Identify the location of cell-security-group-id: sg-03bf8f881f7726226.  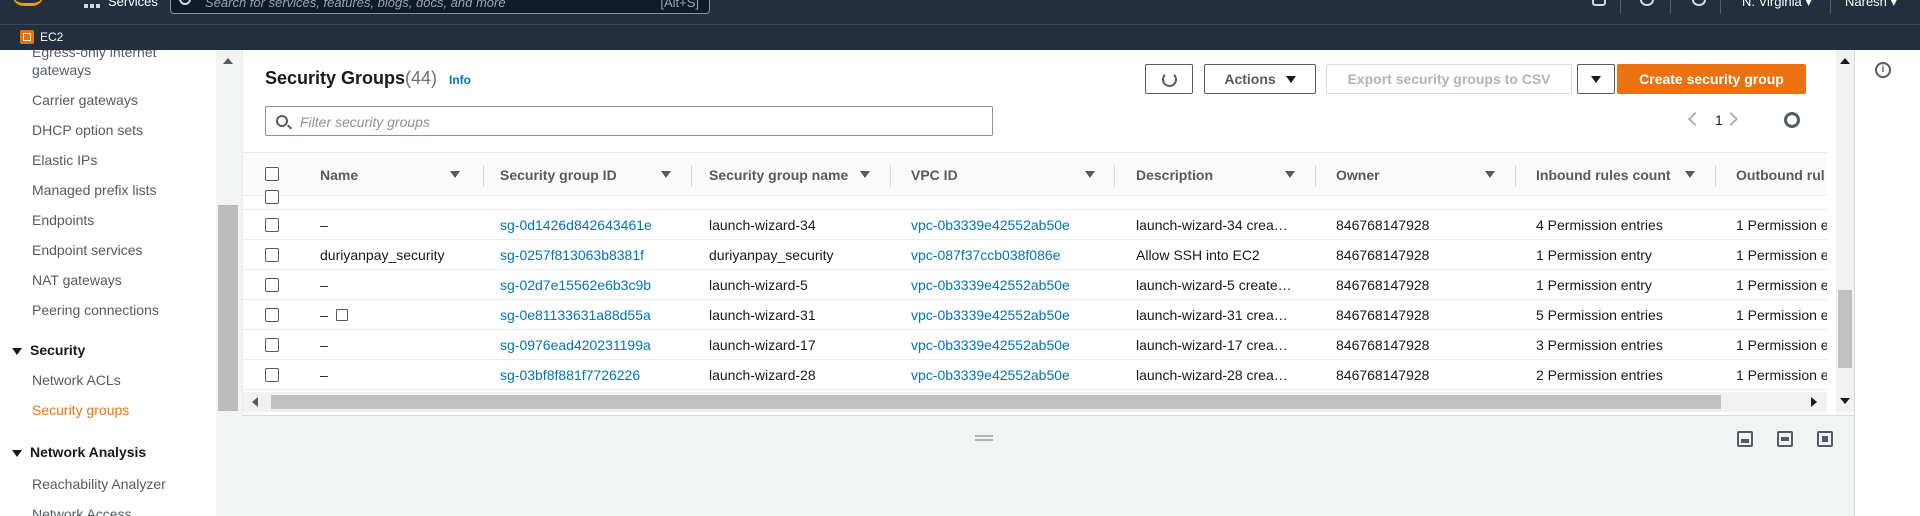
(570, 375).